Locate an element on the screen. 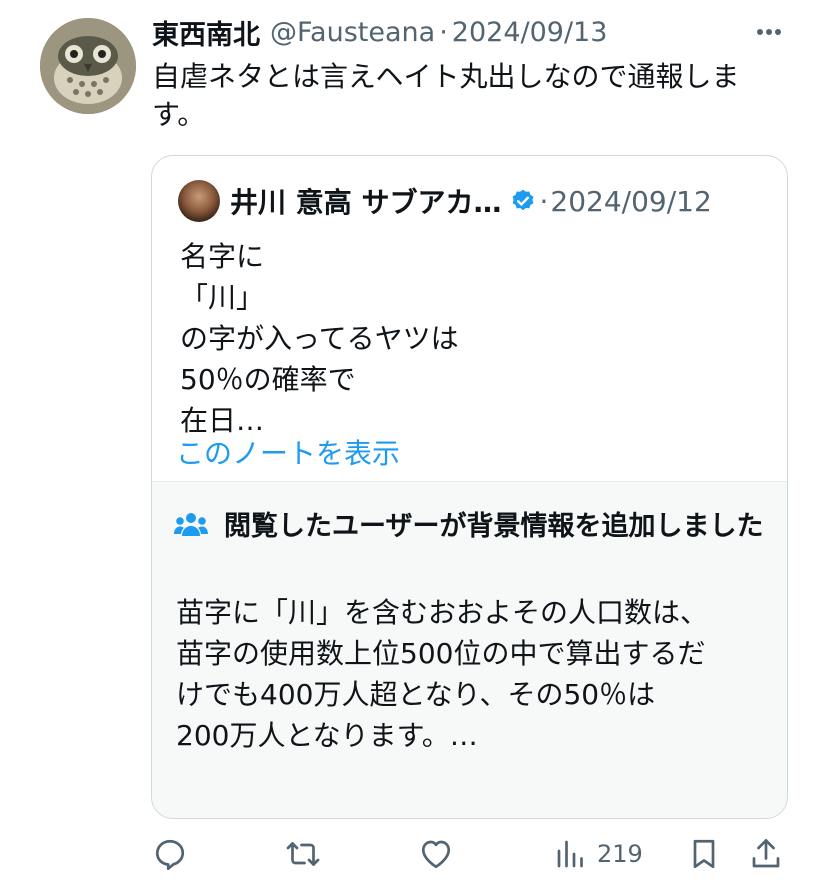  more-dots-icon is located at coordinates (769, 32).